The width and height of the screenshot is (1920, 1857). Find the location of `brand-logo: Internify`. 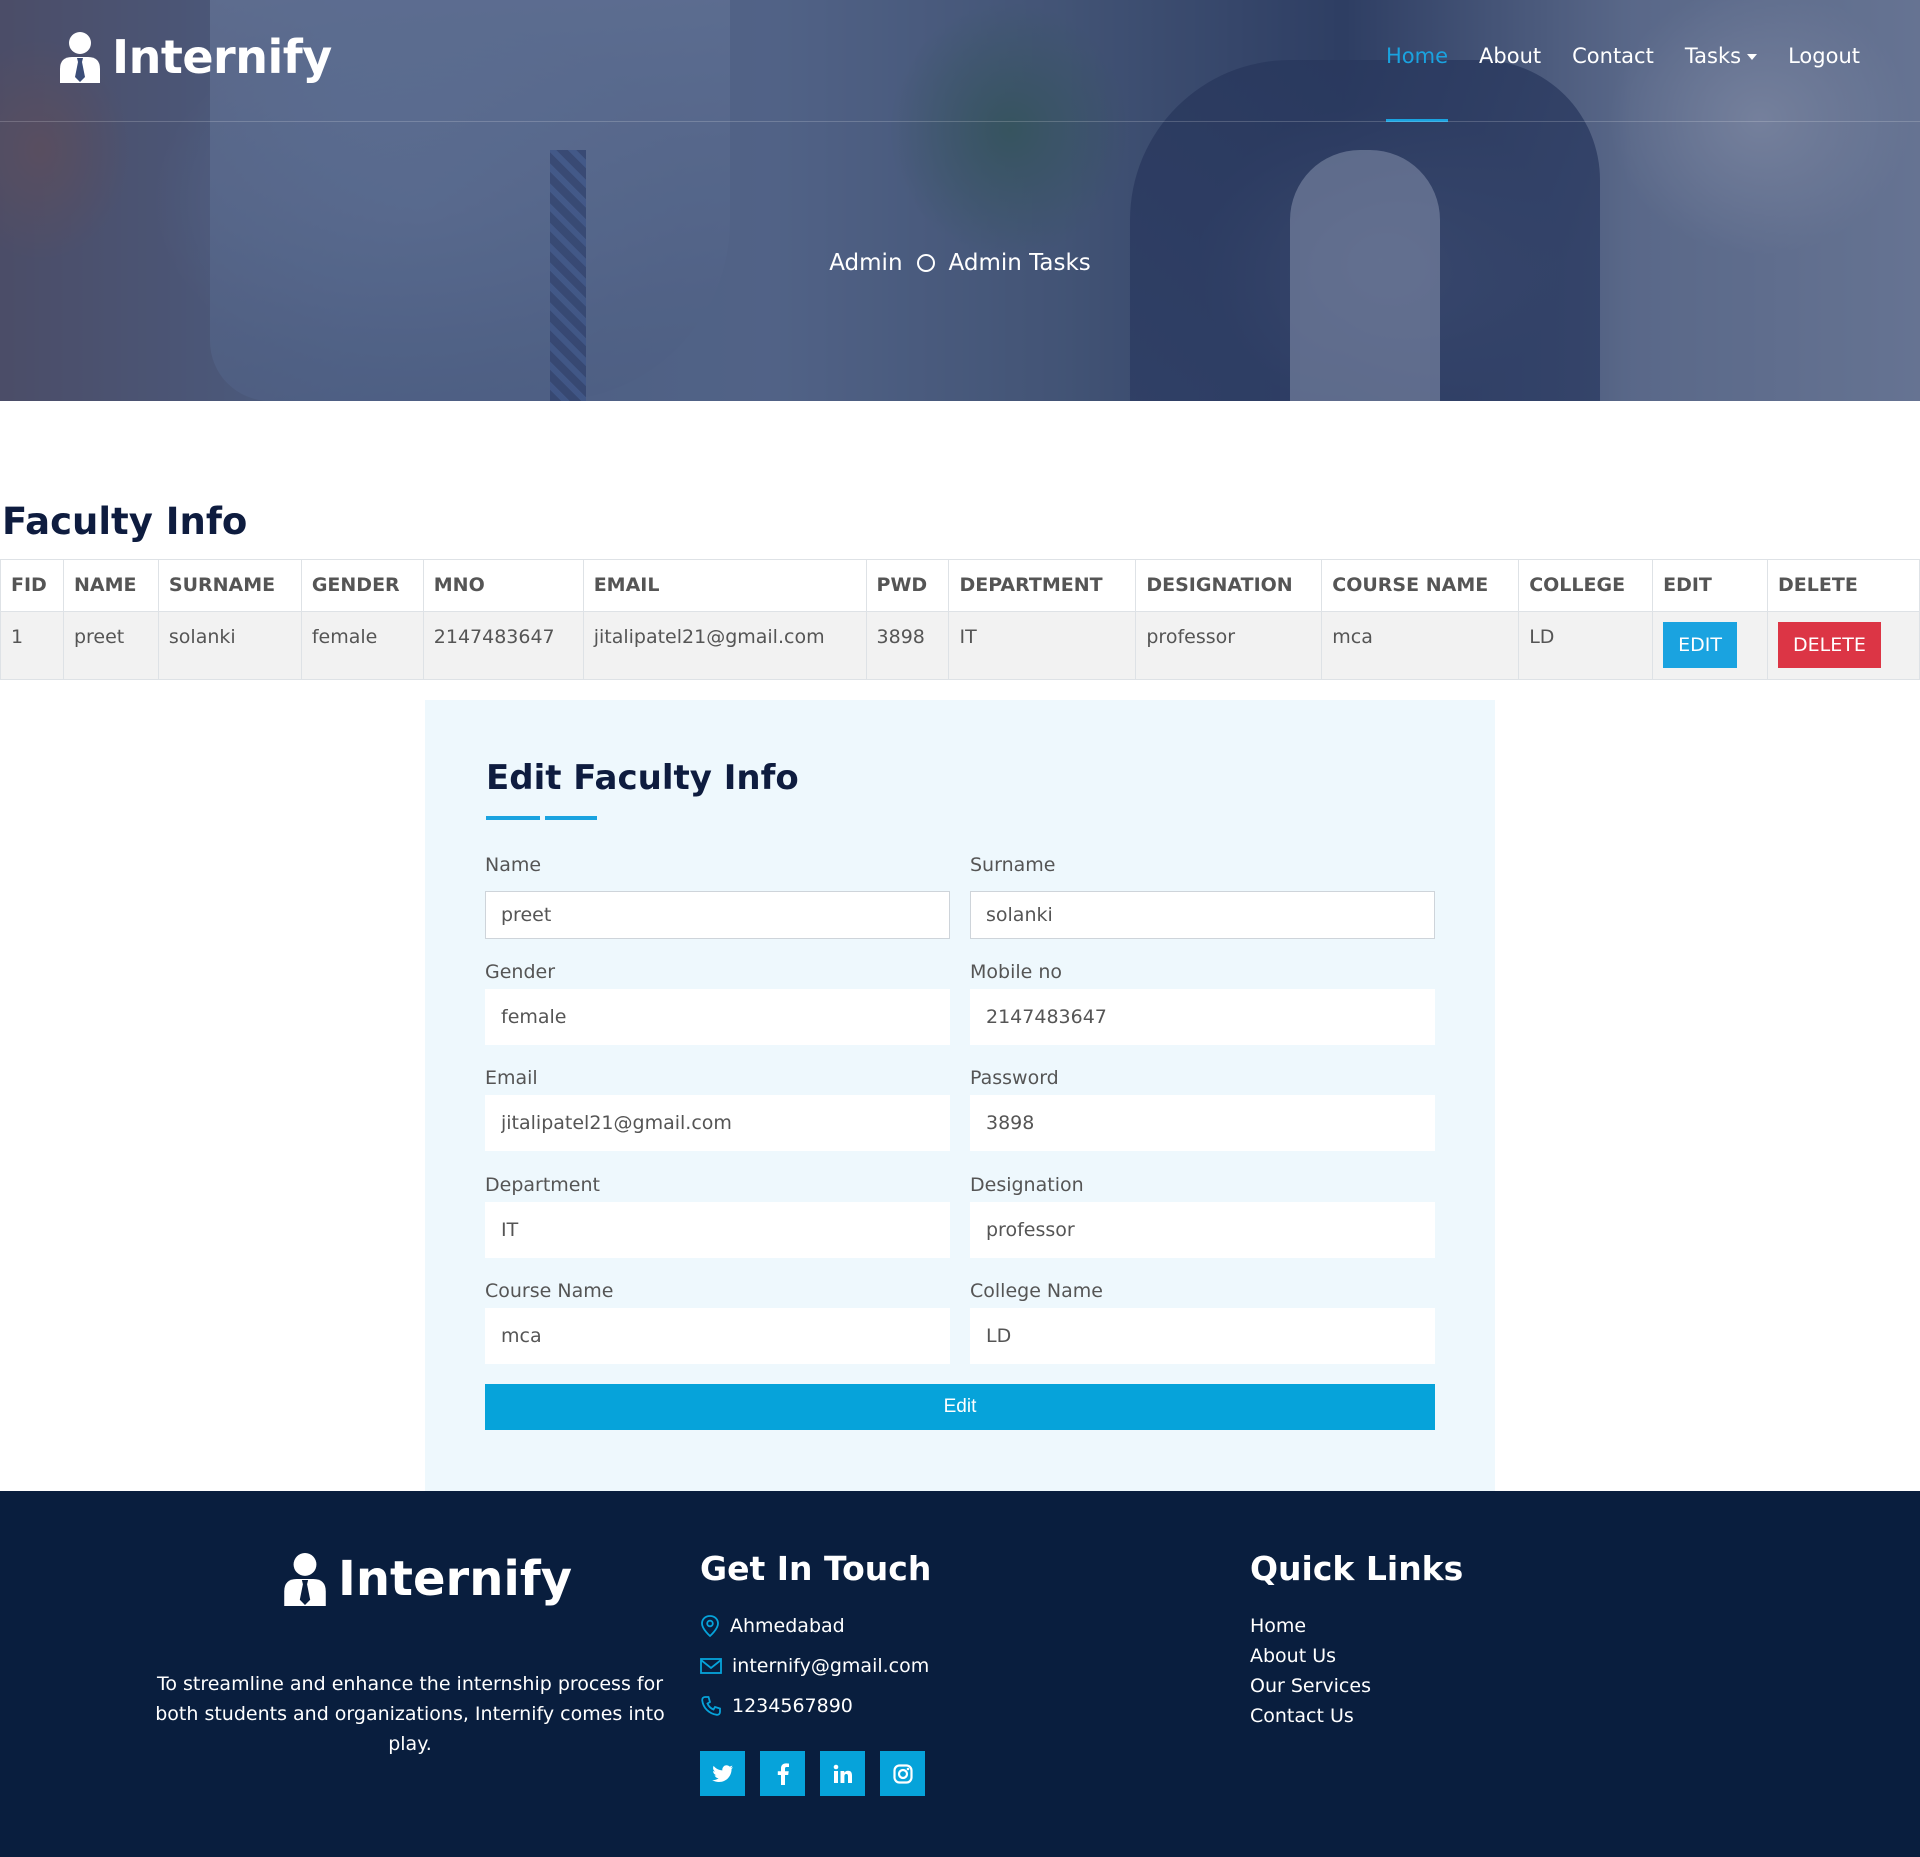

brand-logo: Internify is located at coordinates (195, 57).